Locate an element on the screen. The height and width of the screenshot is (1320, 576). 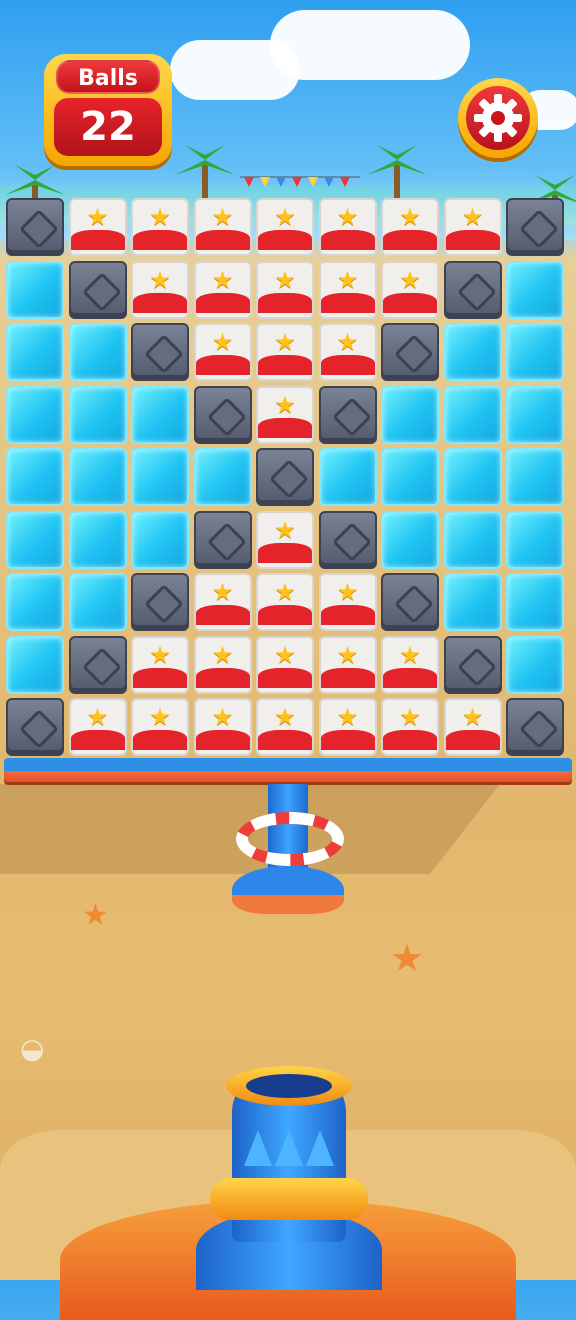
barrel-pattern is located at coordinates (289, 1148).